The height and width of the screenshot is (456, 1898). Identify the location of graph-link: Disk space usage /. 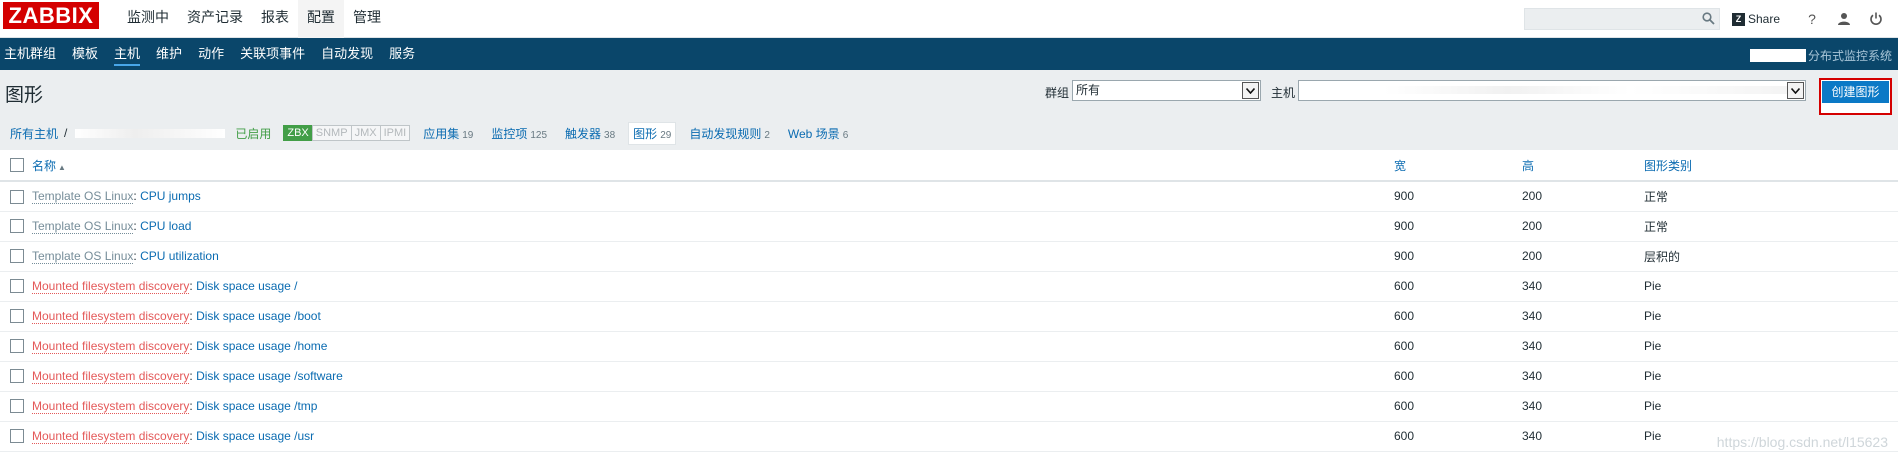
(246, 286).